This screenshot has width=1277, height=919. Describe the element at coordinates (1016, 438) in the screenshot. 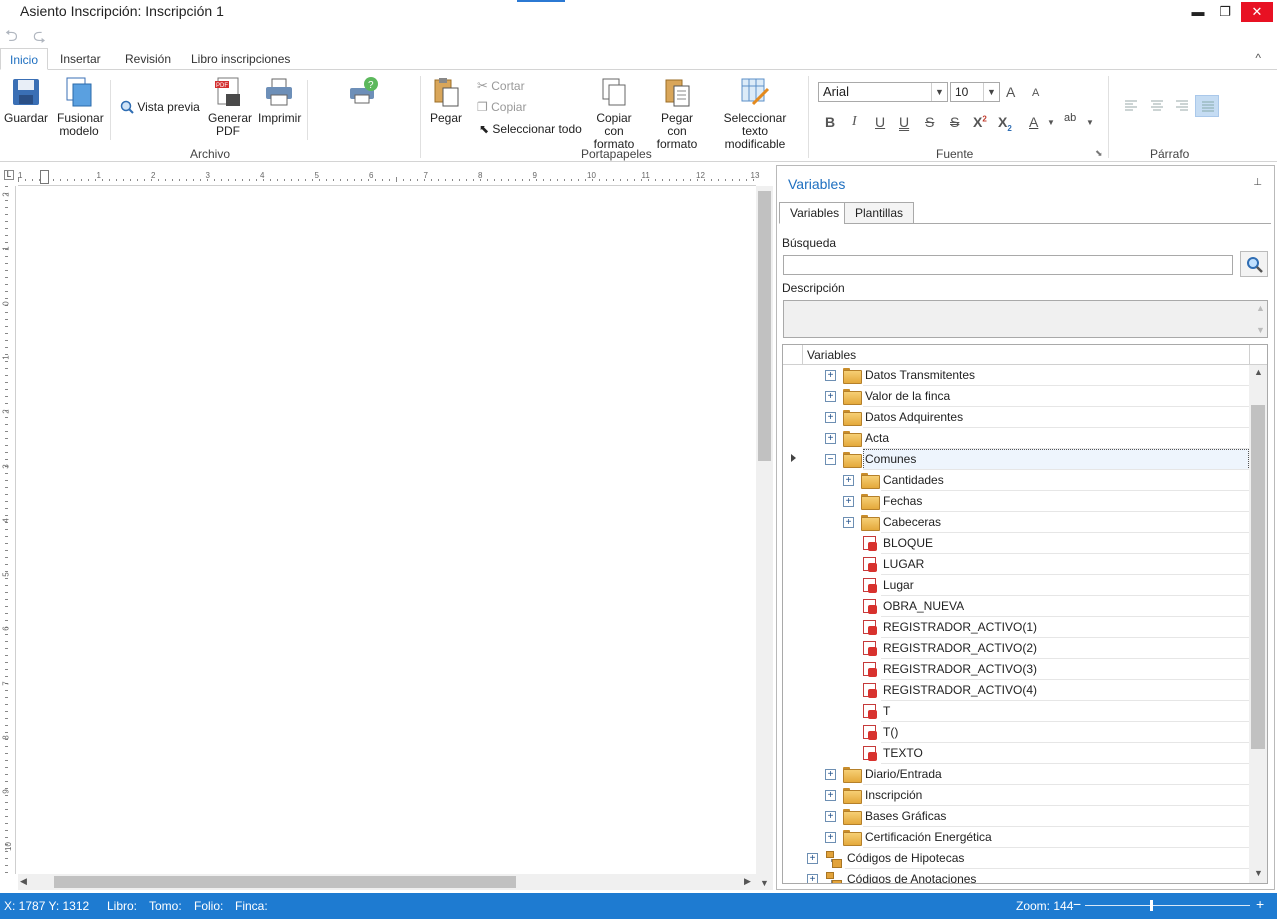

I see `tree-folder-item: + Acta` at that location.